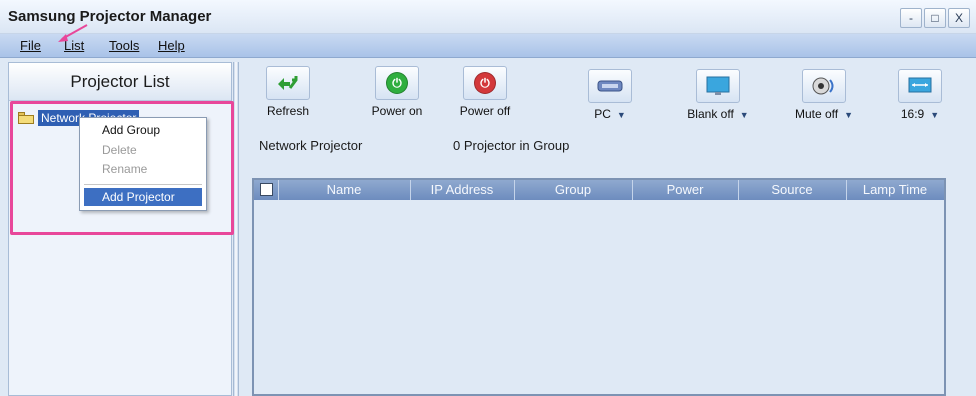 The image size is (976, 396). What do you see at coordinates (485, 95) in the screenshot?
I see `power-off-button: ⏻ Power off` at bounding box center [485, 95].